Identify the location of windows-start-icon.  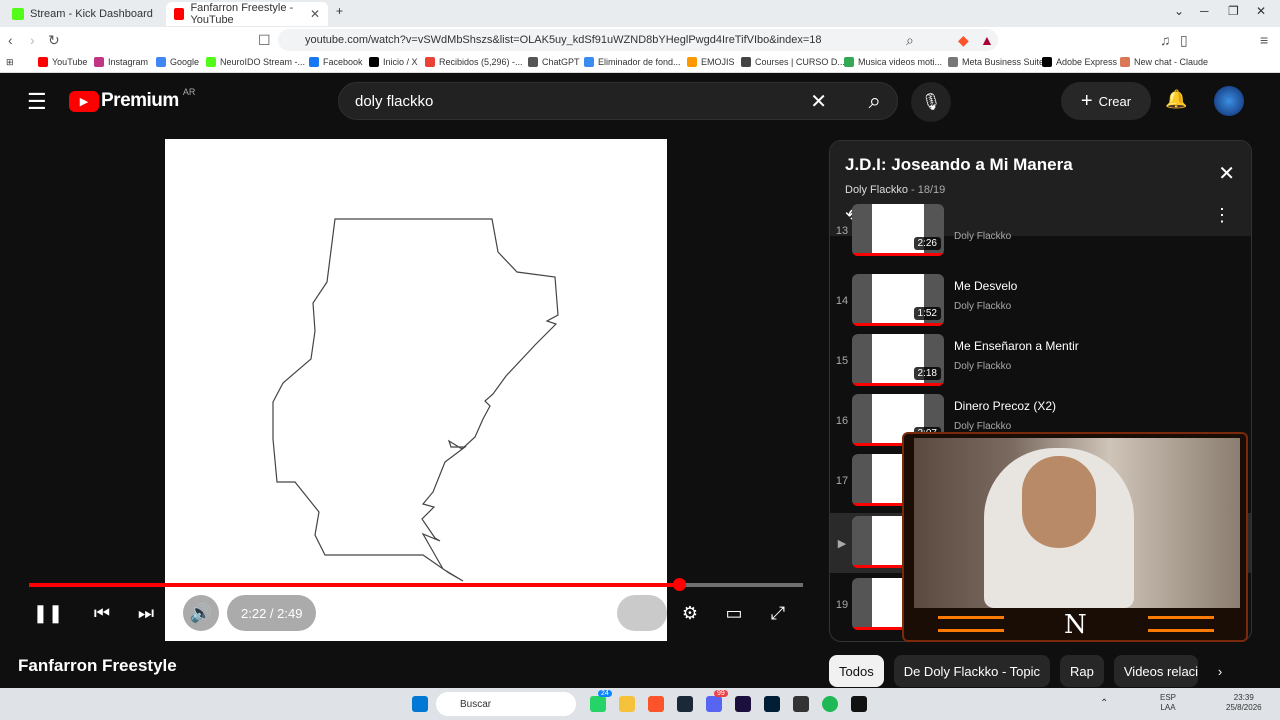
(420, 704).